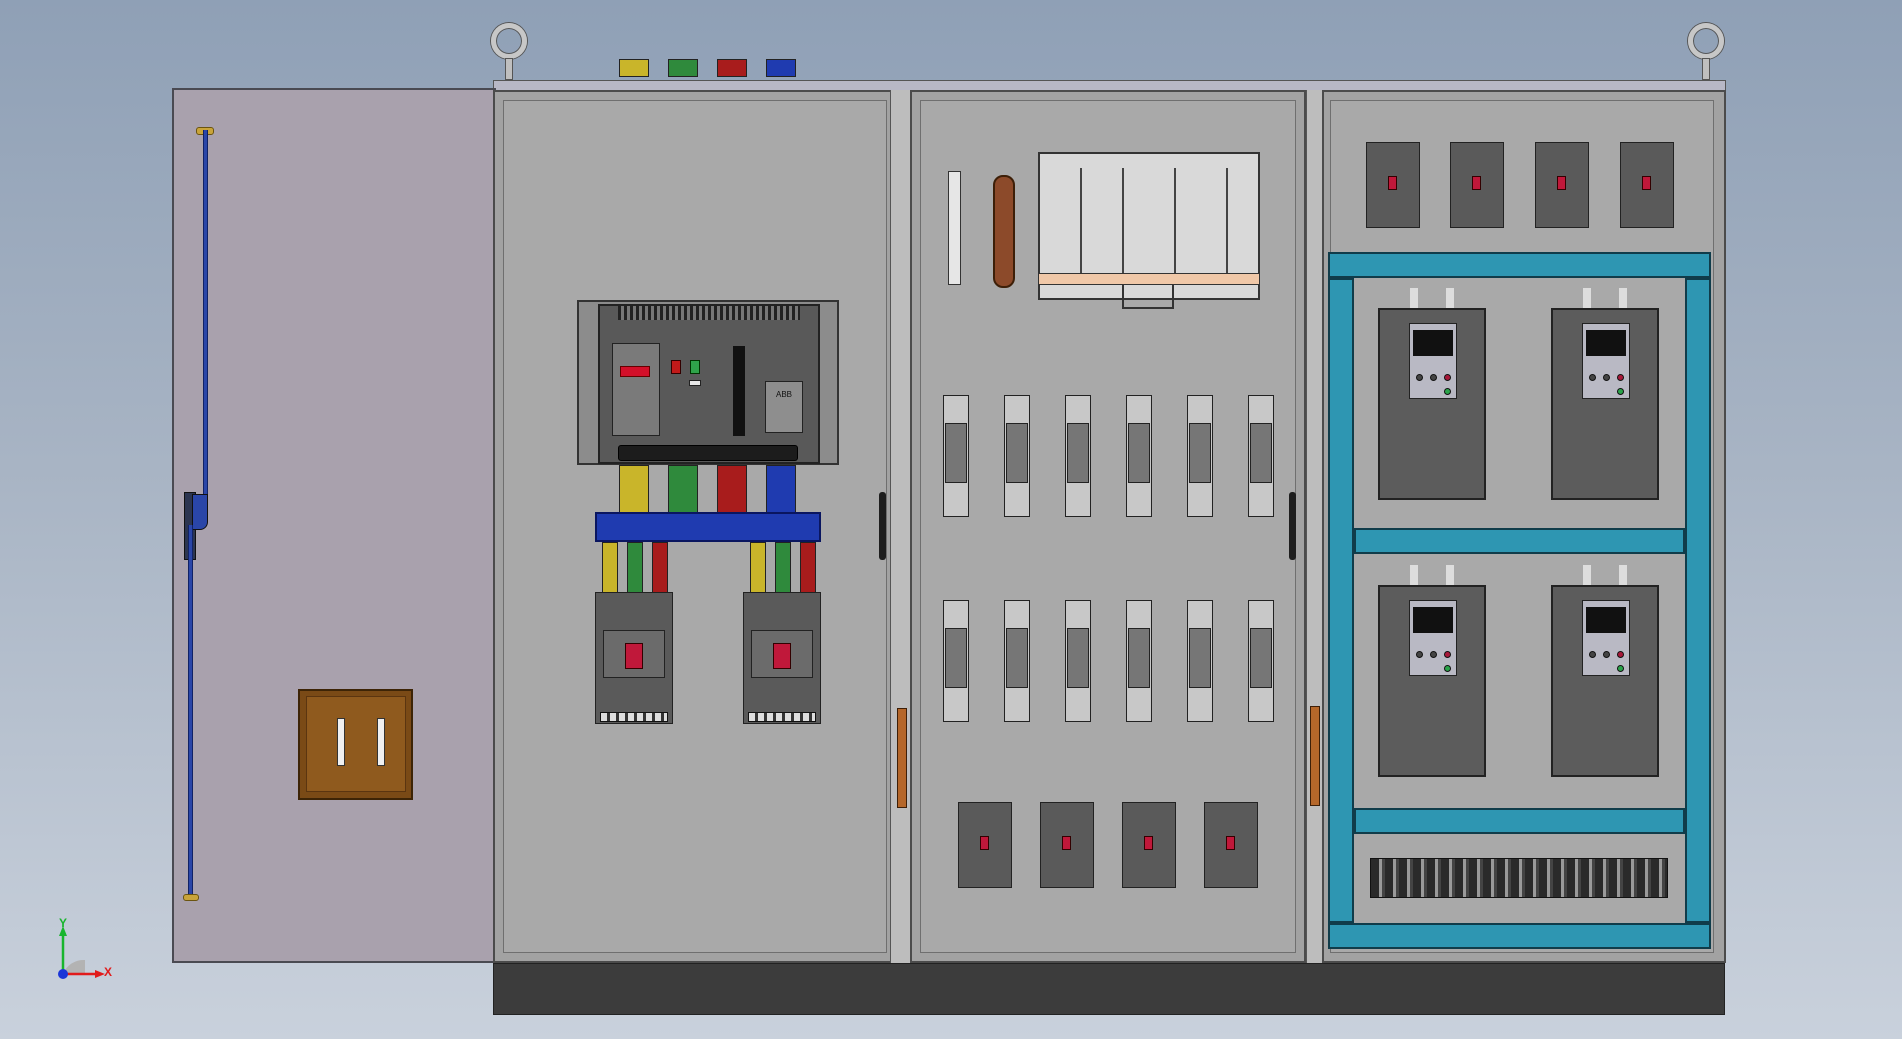 This screenshot has width=1902, height=1039. I want to click on busbar-tab-green, so click(683, 68).